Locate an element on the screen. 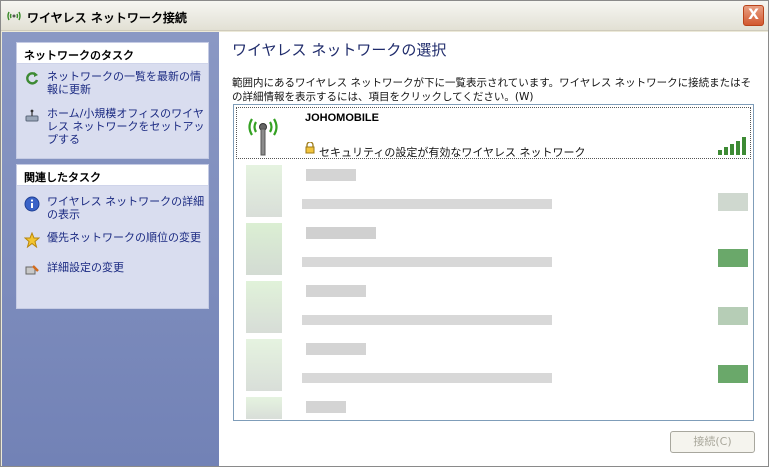 The width and height of the screenshot is (769, 467). page-title: ワイヤレス ネットワークの選択 is located at coordinates (339, 50).